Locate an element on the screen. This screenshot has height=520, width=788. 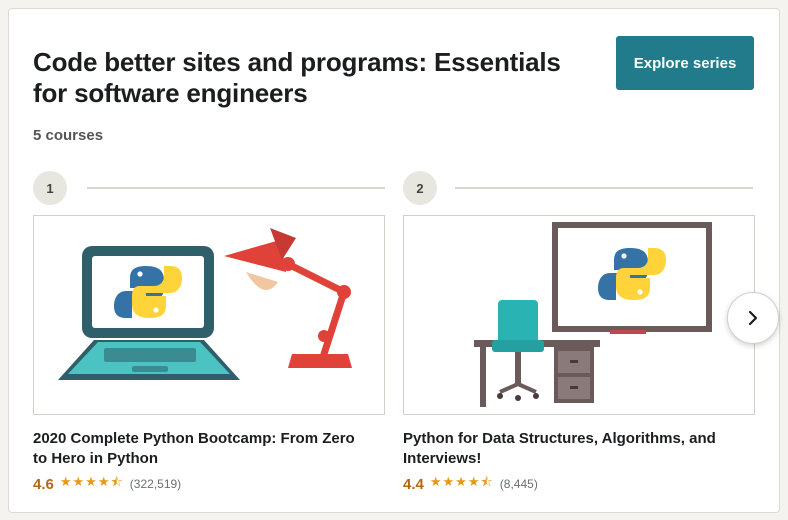
explore-series-button: Explore series is located at coordinates (685, 63).